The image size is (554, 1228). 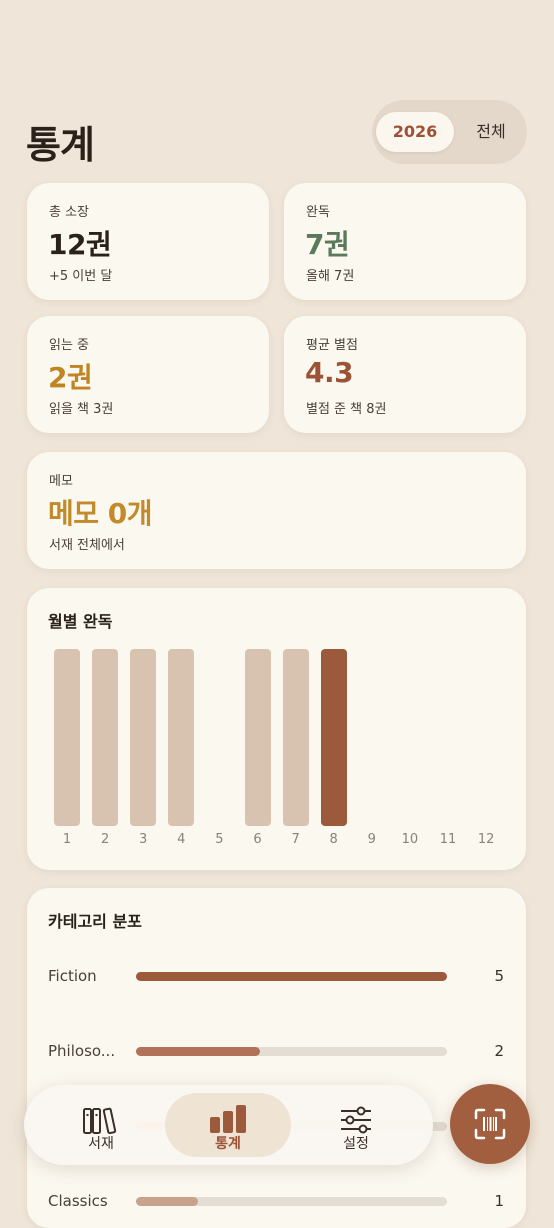 What do you see at coordinates (80, 621) in the screenshot?
I see `monthly-chart-title: 월별 완독` at bounding box center [80, 621].